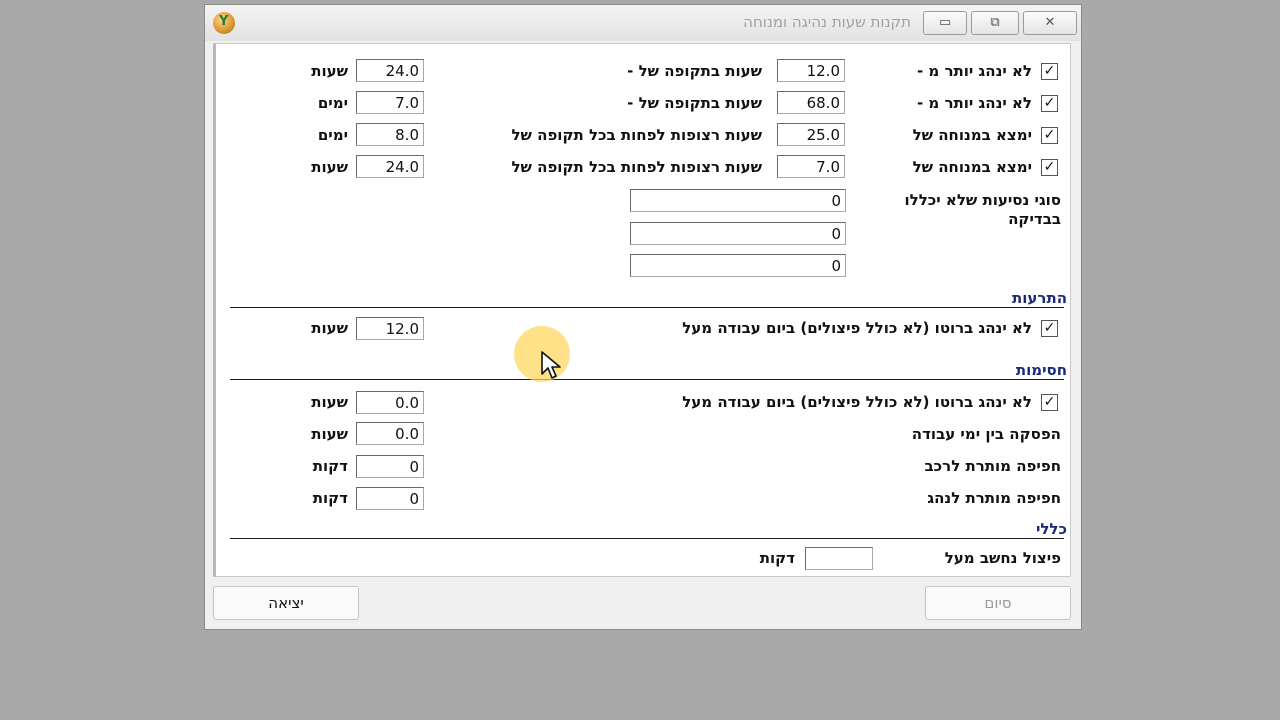 The image size is (1280, 720). I want to click on excluded-trip-input-1: 0, so click(738, 200).